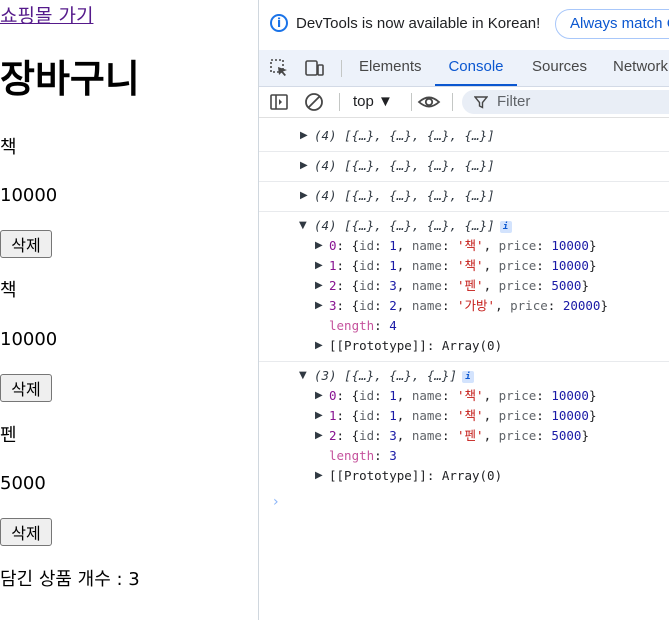 The height and width of the screenshot is (620, 669). I want to click on console-message-expanded: ▼ (4) [{…}, {…}, {…}, {…}] i, so click(464, 226).